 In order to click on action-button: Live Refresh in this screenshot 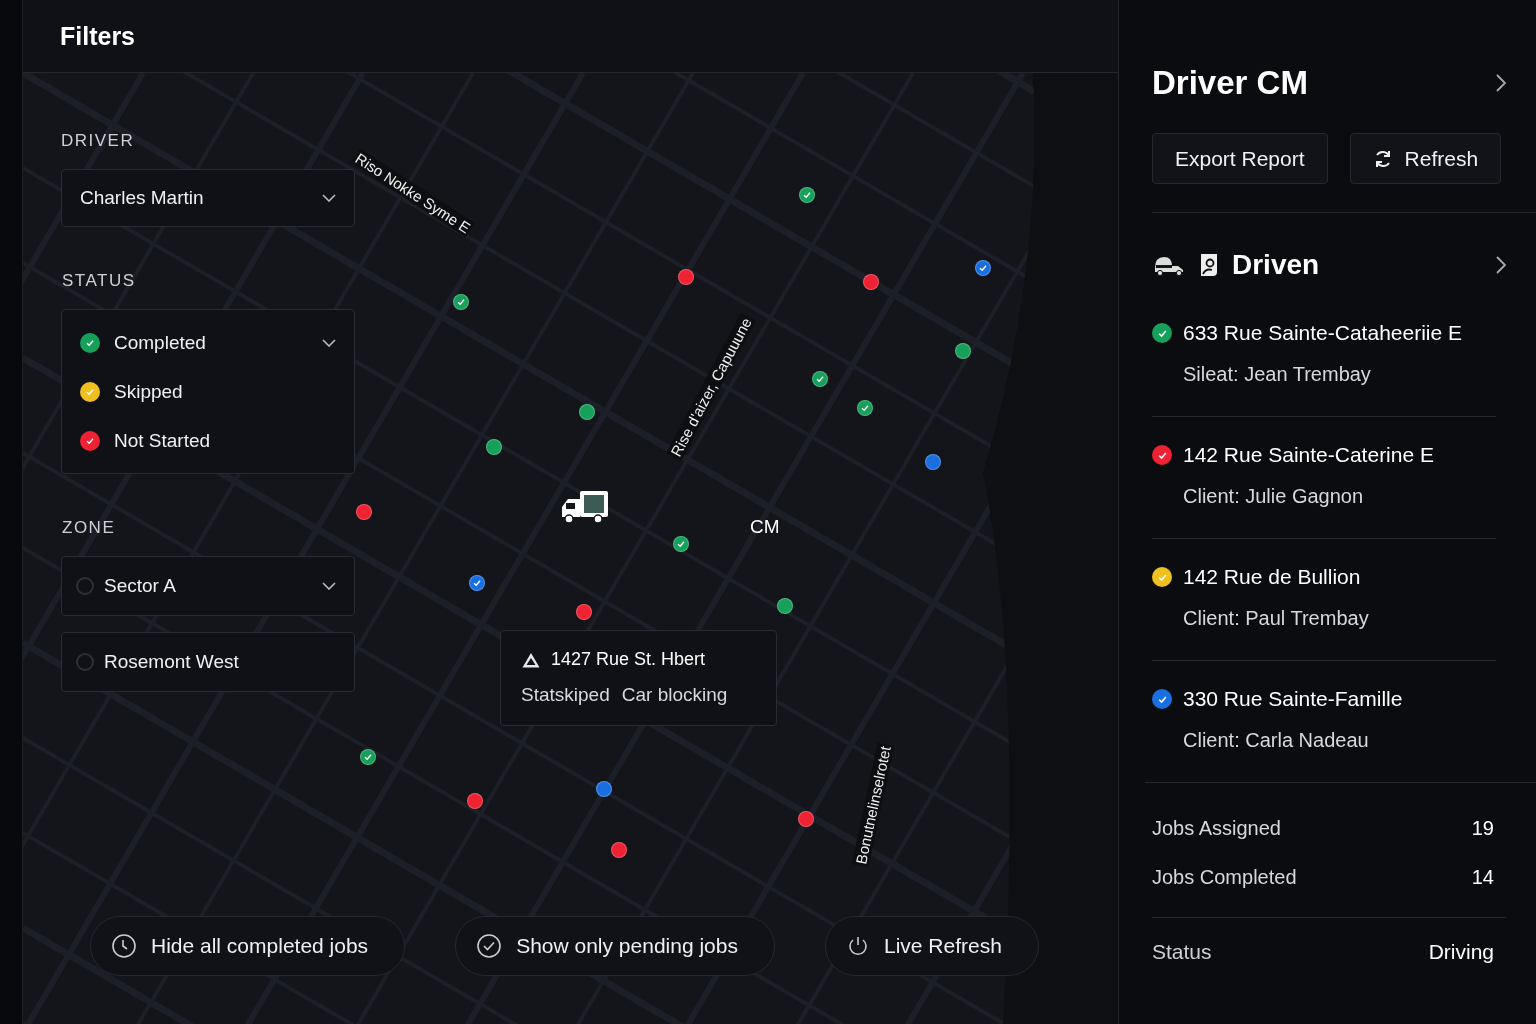, I will do `click(931, 946)`.